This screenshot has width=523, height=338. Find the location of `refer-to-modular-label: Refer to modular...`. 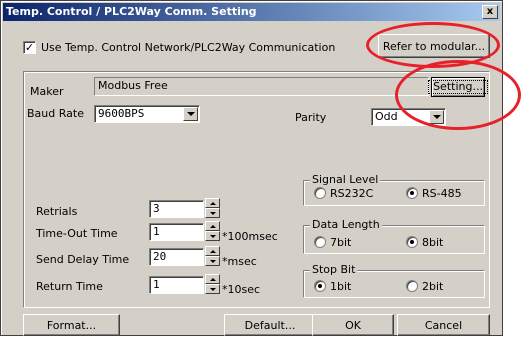

refer-to-modular-label: Refer to modular... is located at coordinates (434, 46).